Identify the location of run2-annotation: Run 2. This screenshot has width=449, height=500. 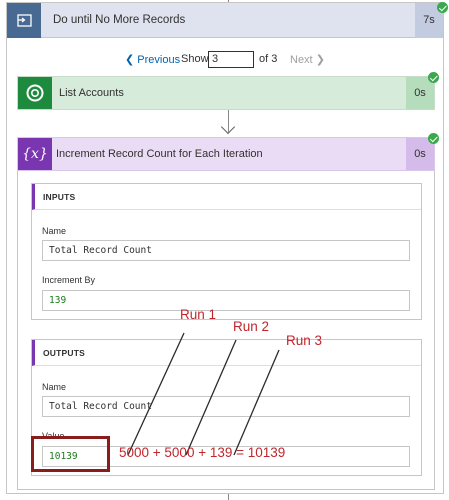
(251, 326).